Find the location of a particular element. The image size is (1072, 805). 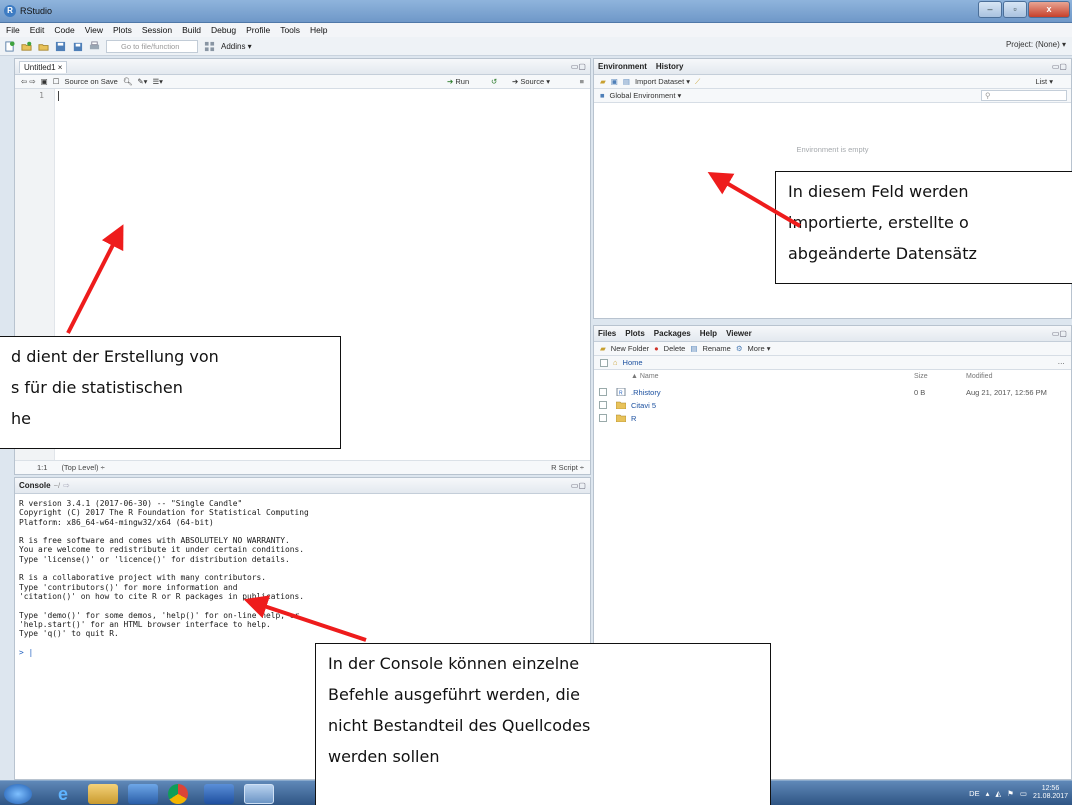

table-row: Citavi 5 is located at coordinates (832, 405).